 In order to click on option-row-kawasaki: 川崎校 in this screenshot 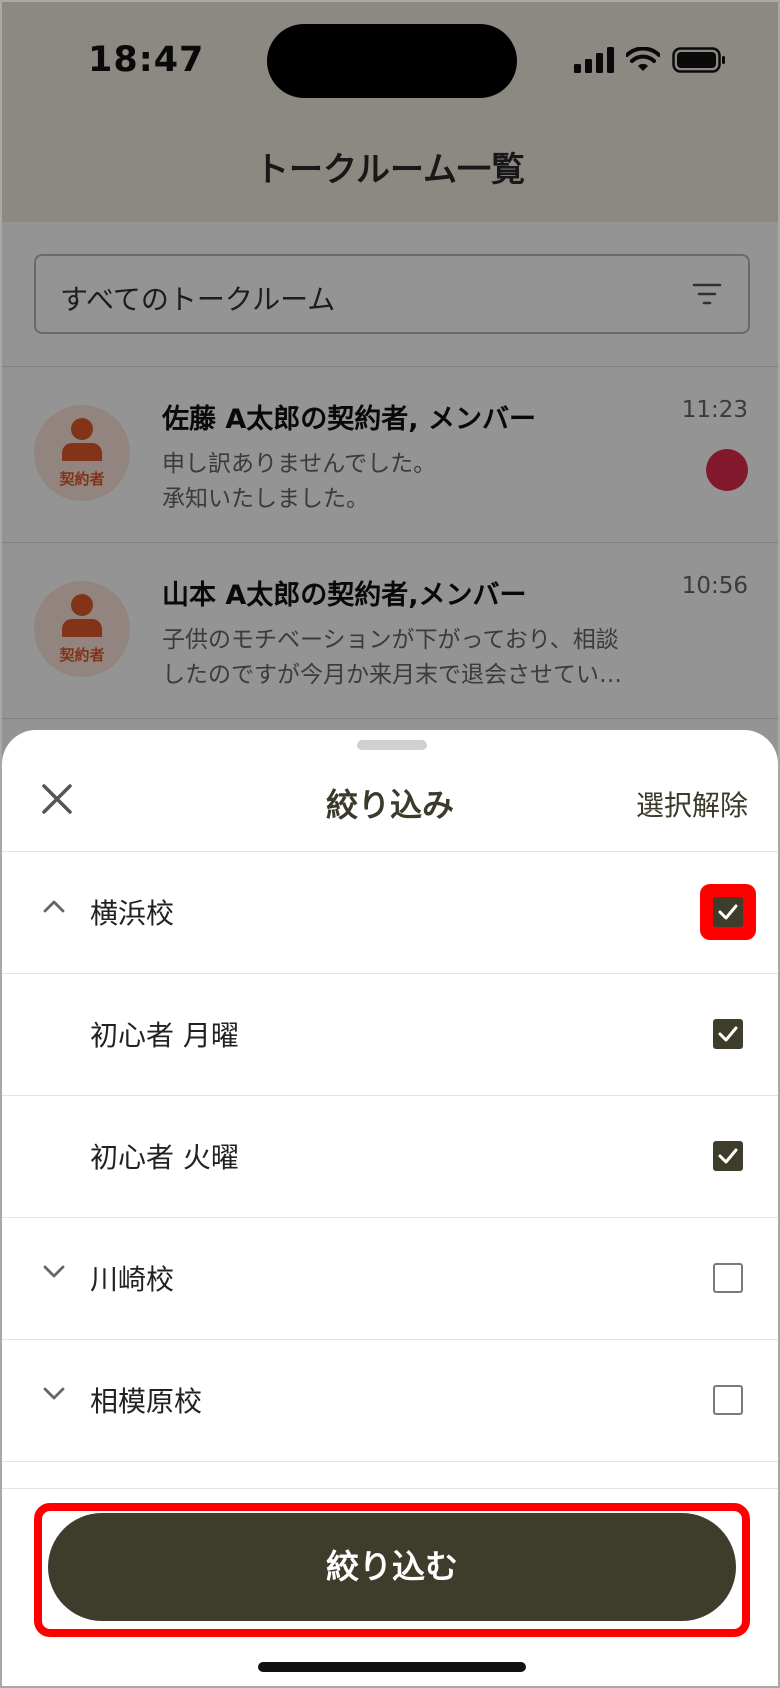, I will do `click(390, 1279)`.